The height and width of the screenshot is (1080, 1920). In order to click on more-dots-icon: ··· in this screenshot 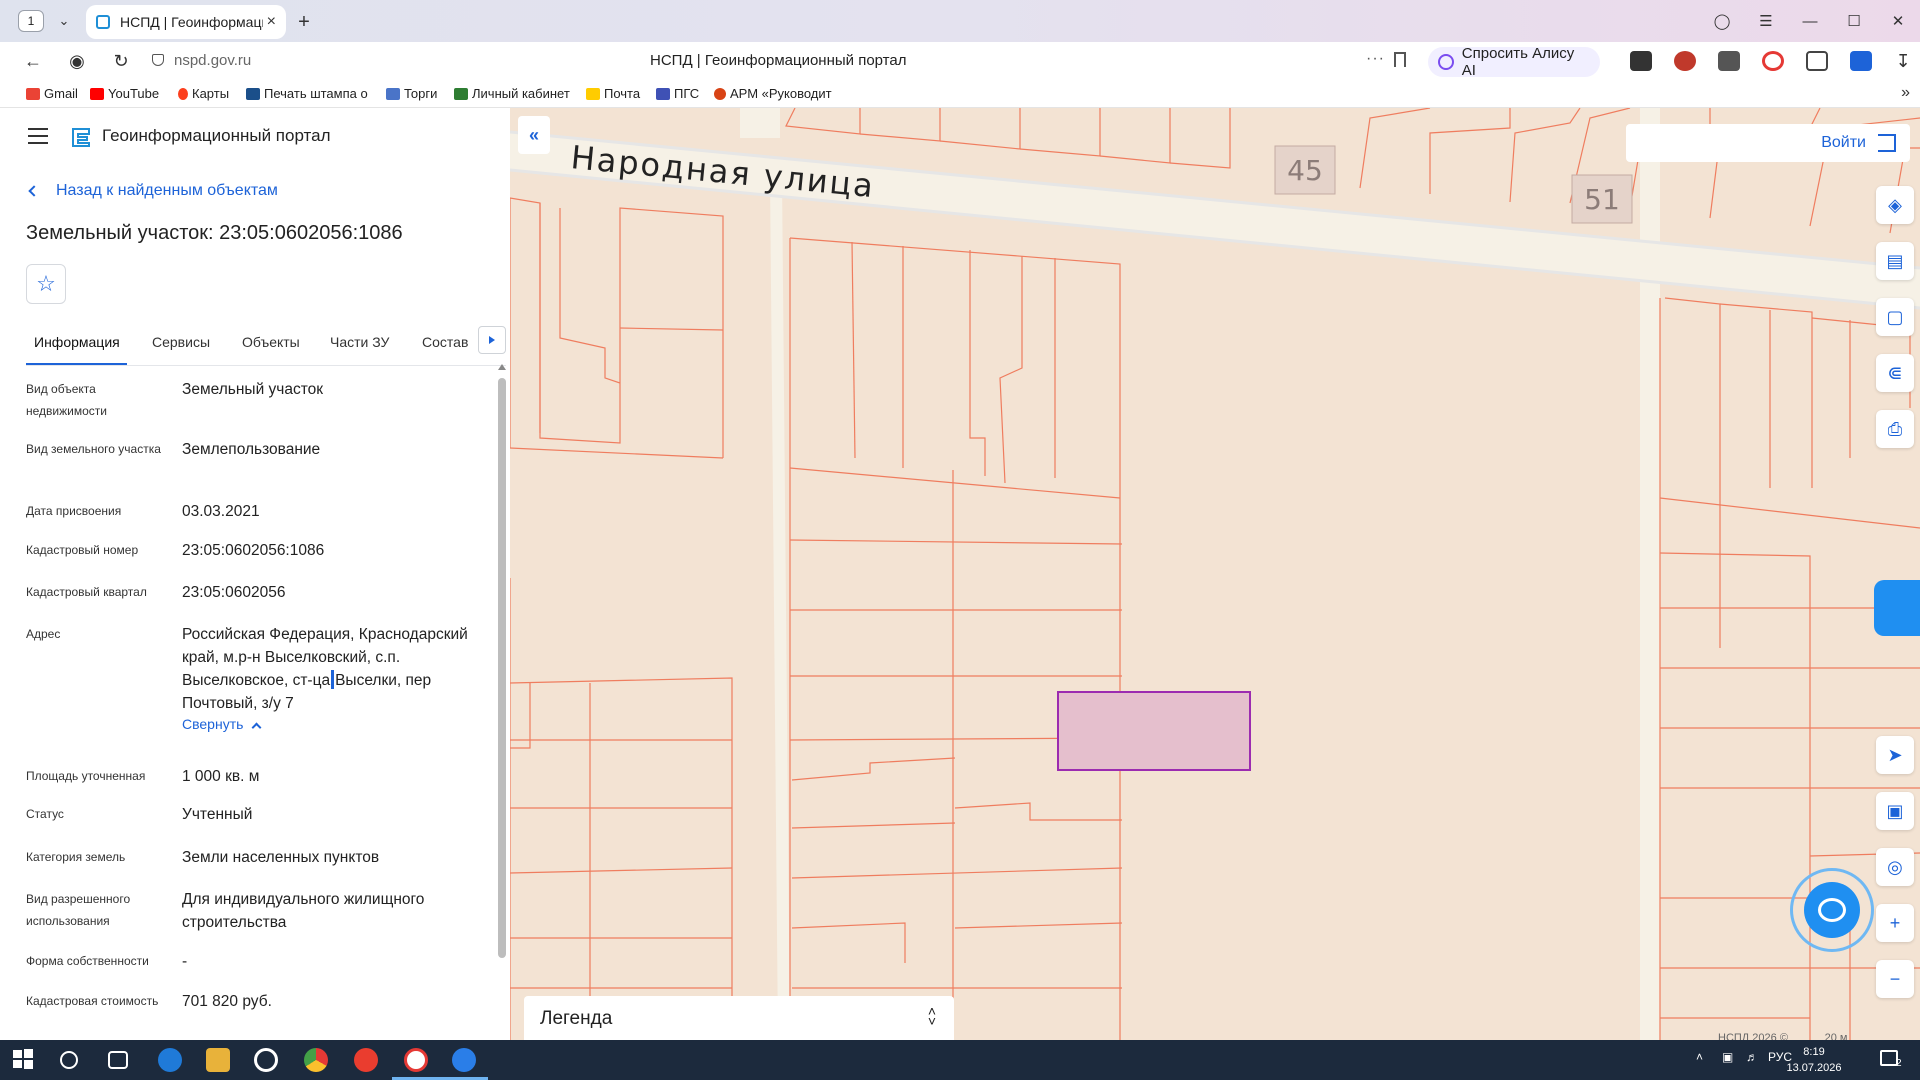, I will do `click(1375, 59)`.